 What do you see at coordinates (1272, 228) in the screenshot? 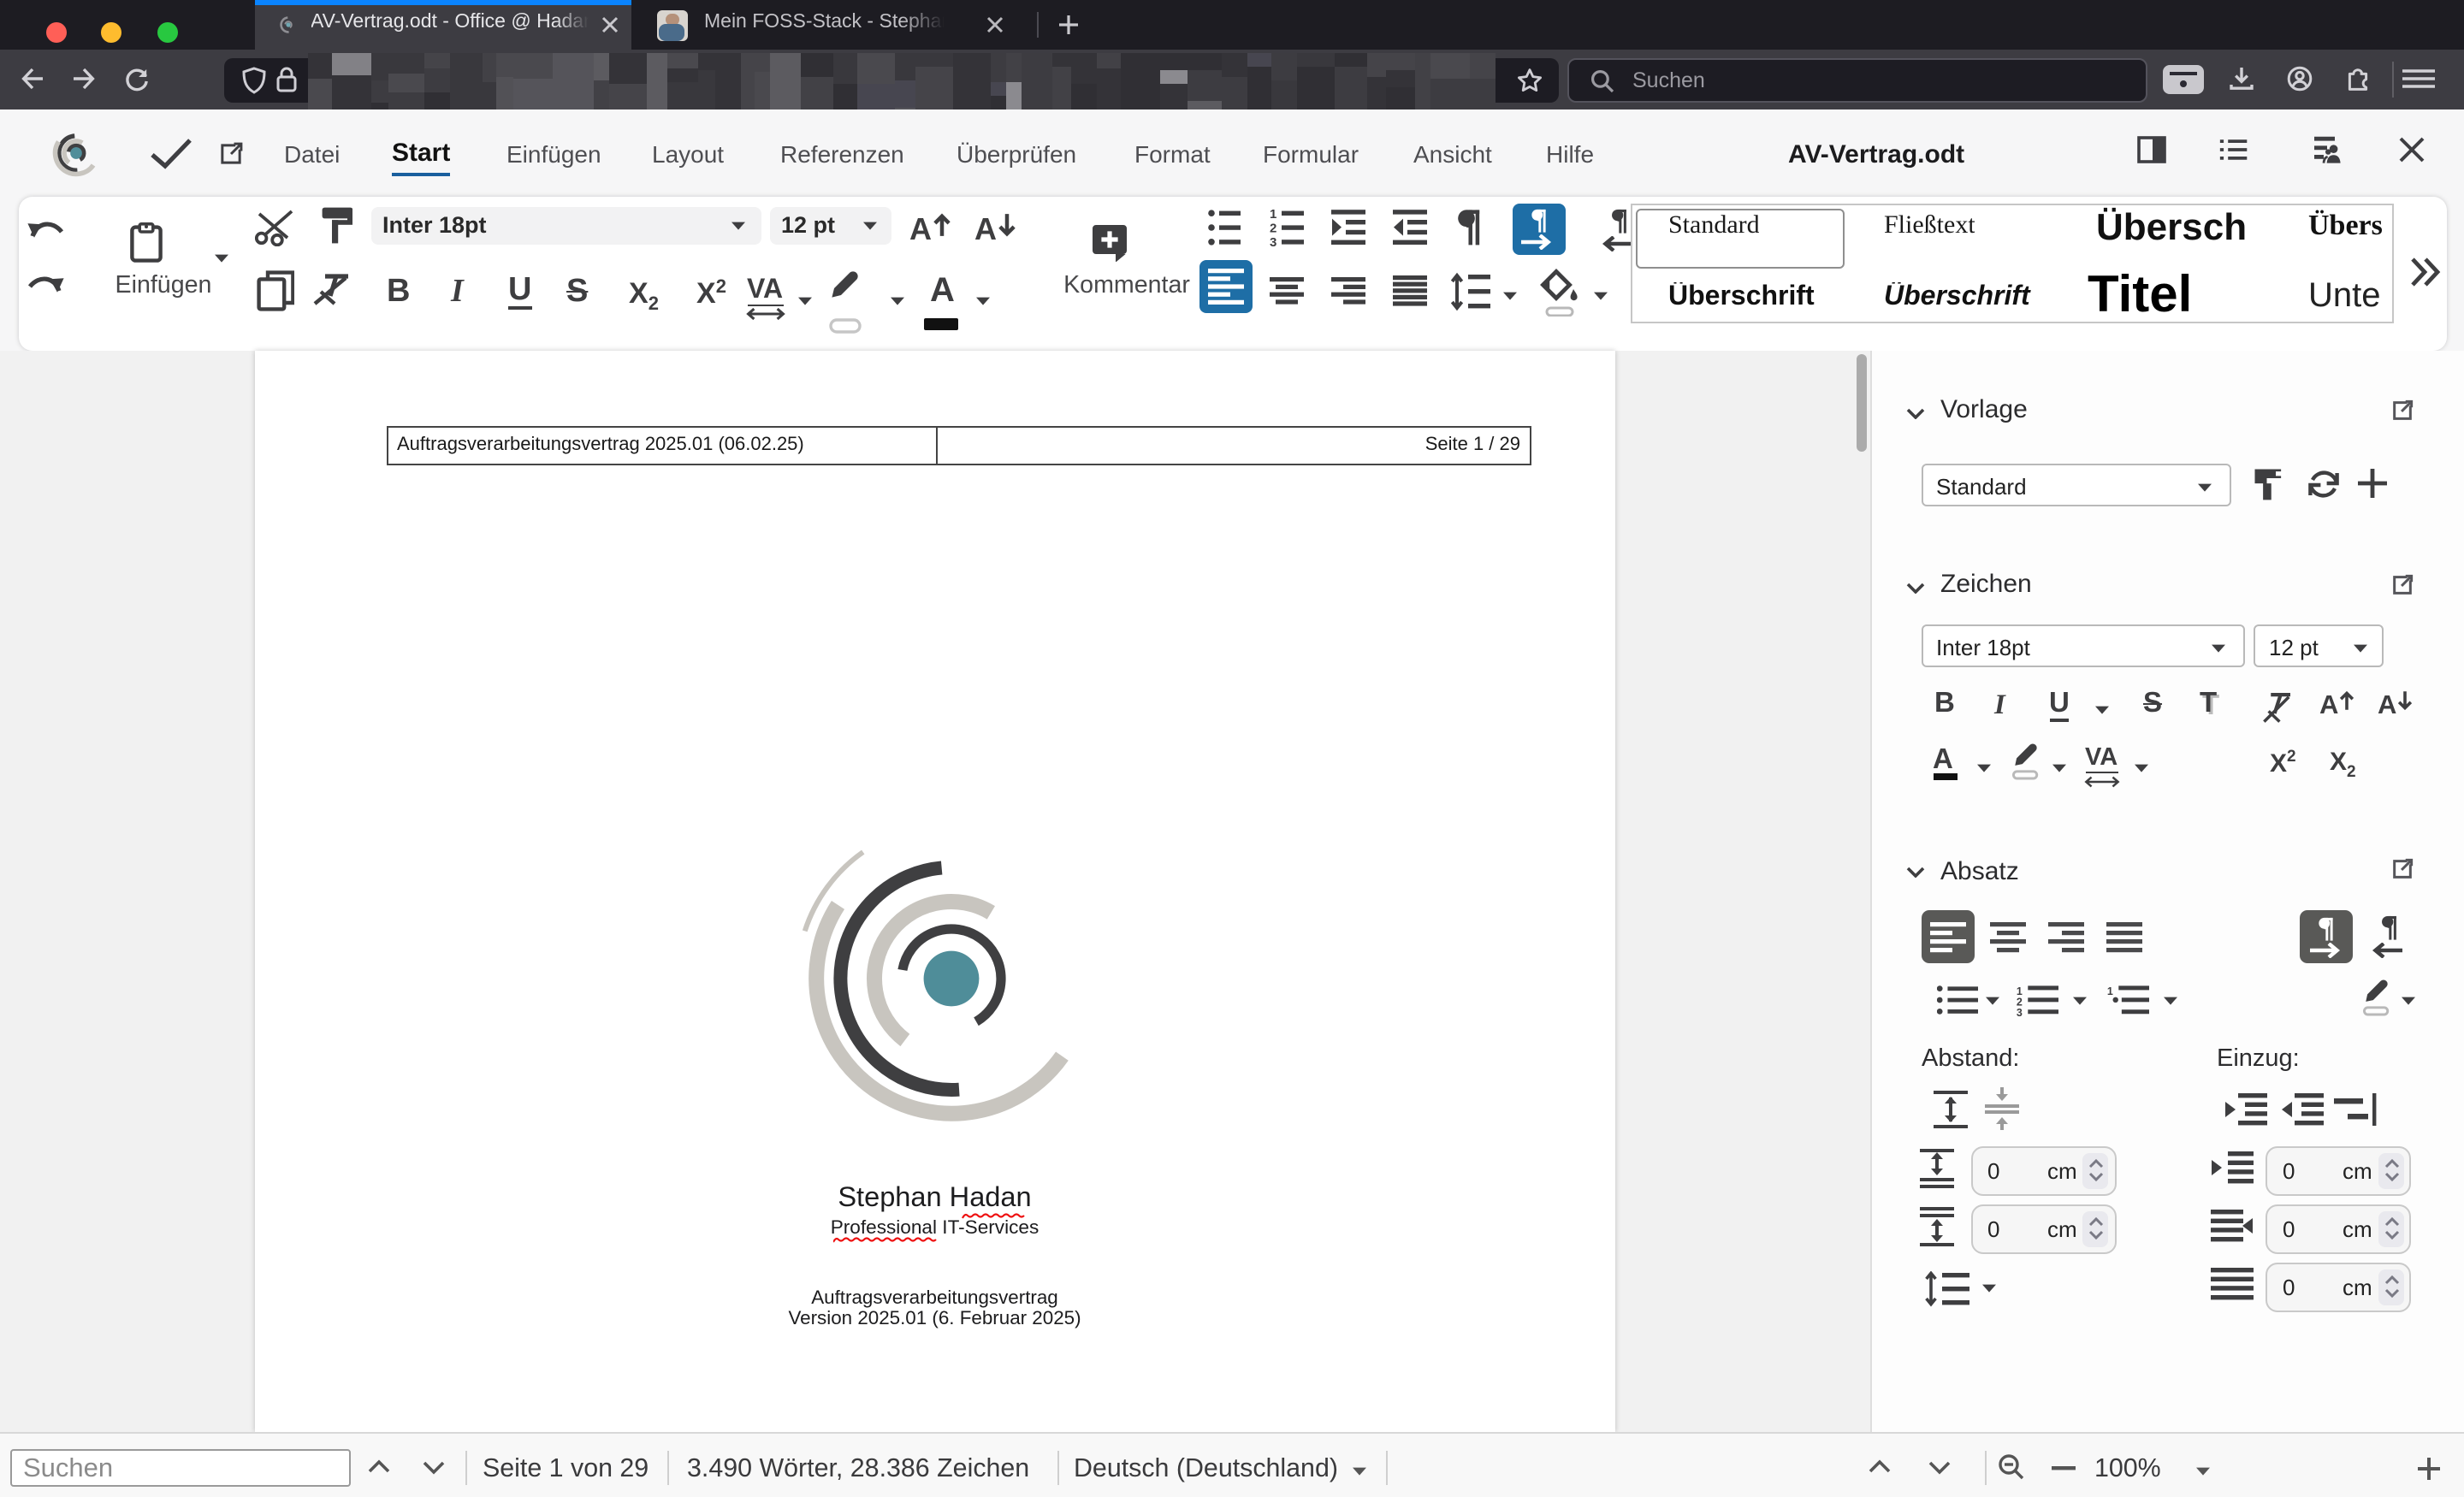
I see `svg-text: 2` at bounding box center [1272, 228].